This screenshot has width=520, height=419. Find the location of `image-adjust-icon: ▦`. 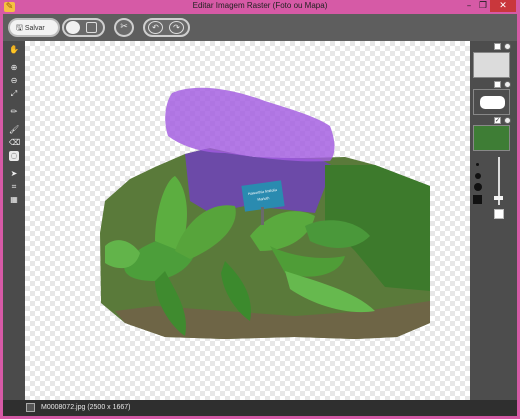

image-adjust-icon: ▦ is located at coordinates (14, 200).